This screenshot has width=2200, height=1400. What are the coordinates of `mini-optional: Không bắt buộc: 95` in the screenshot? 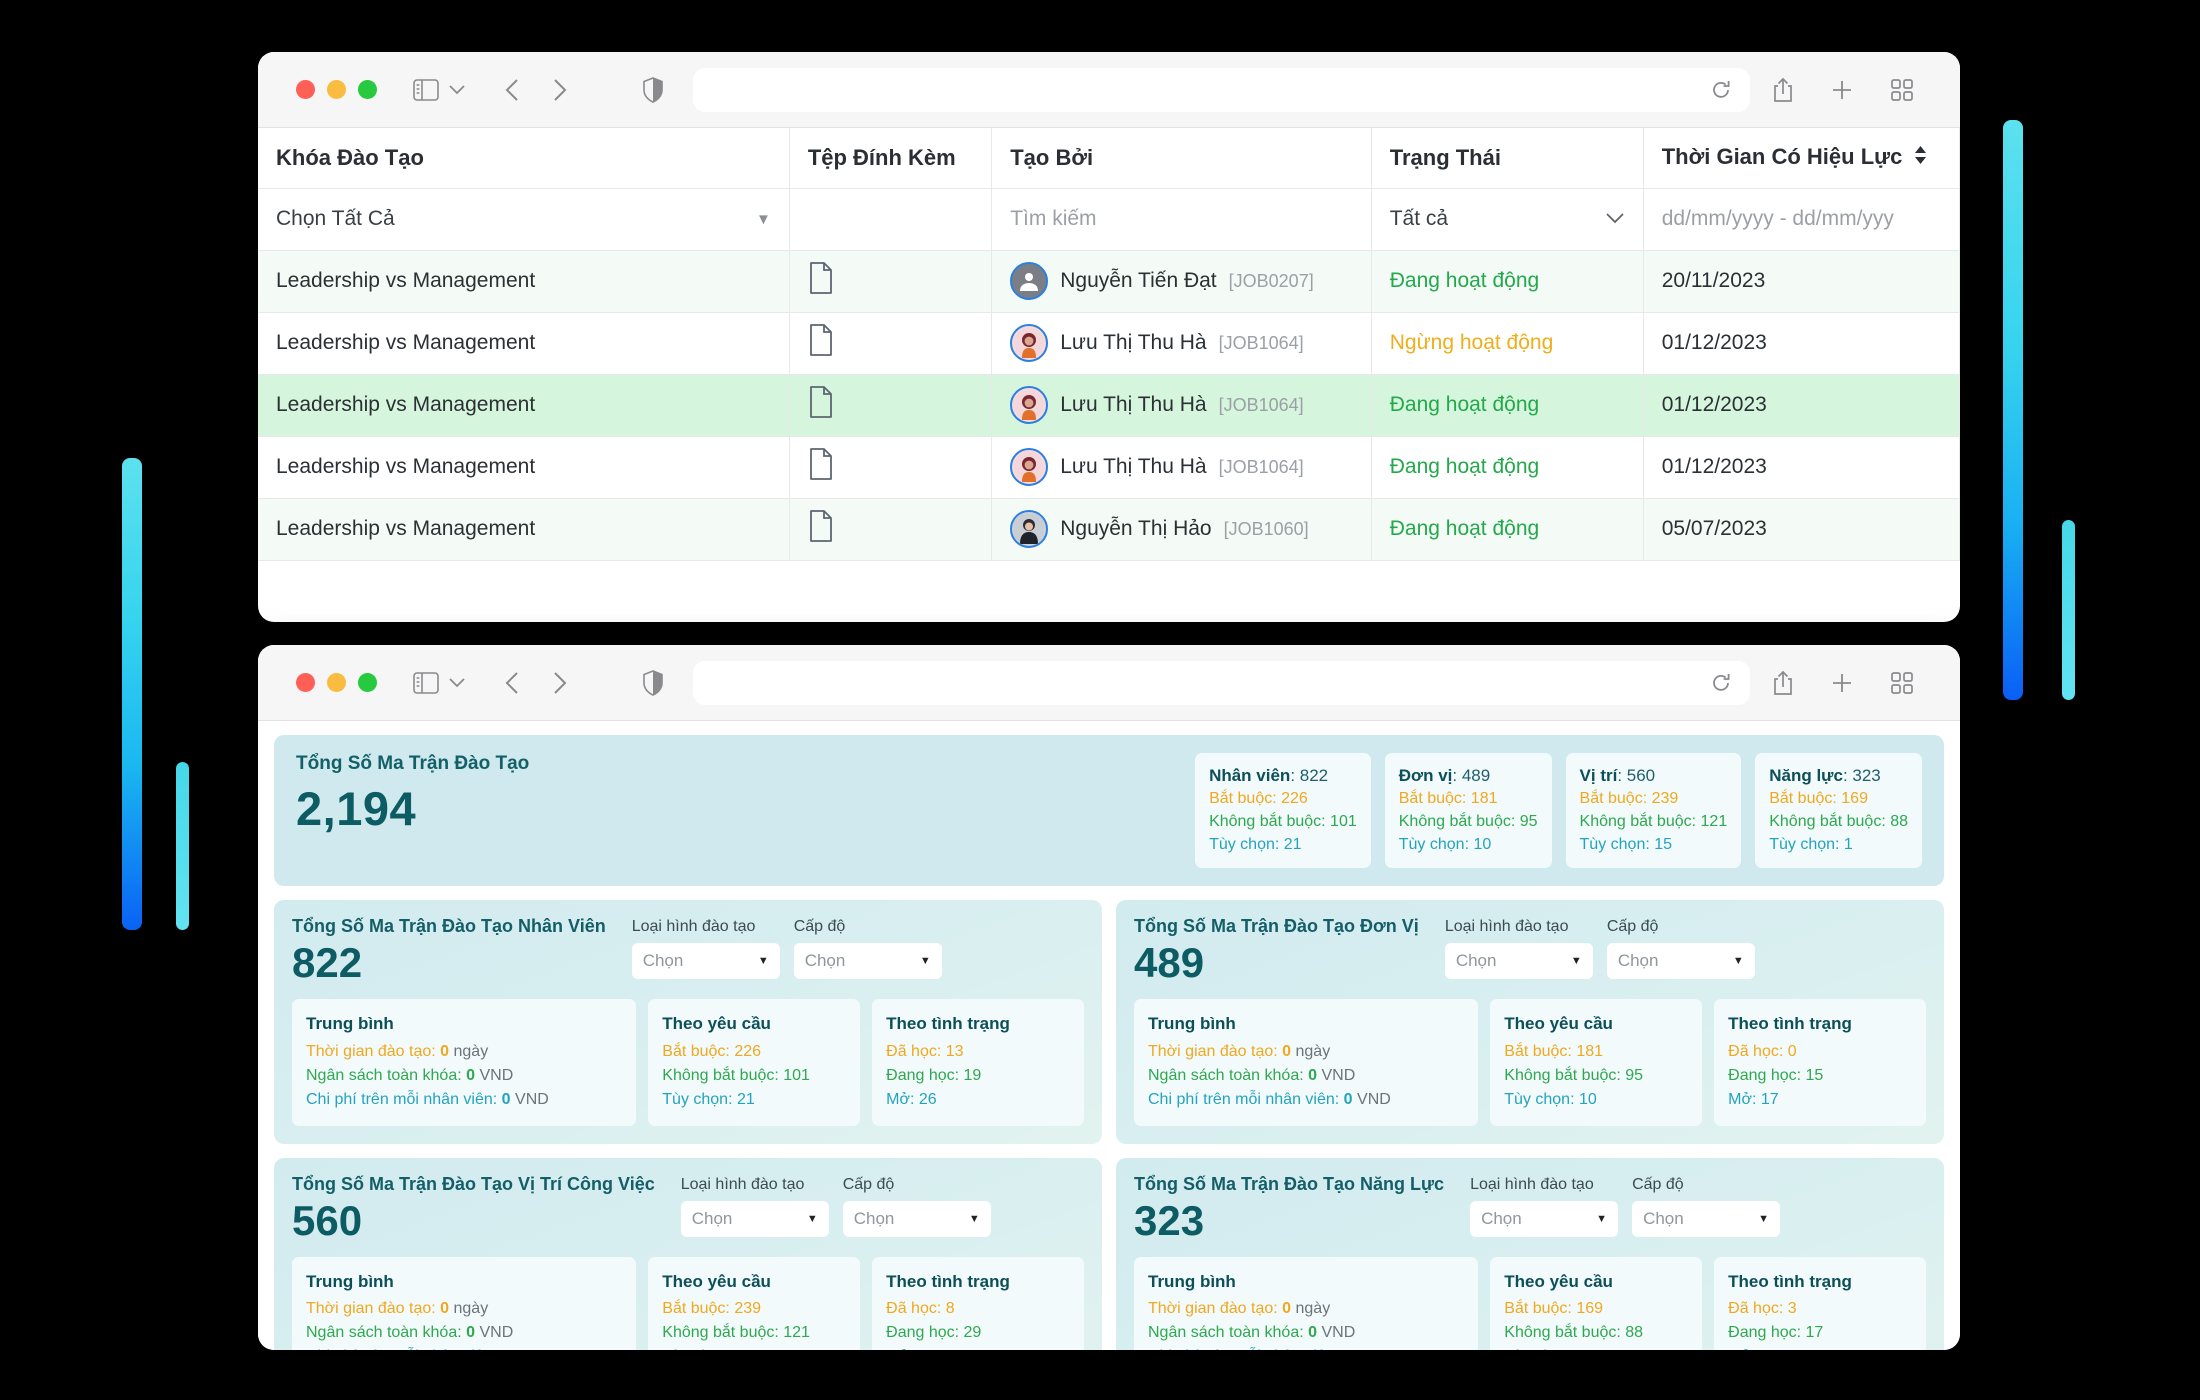 It's located at (1468, 821).